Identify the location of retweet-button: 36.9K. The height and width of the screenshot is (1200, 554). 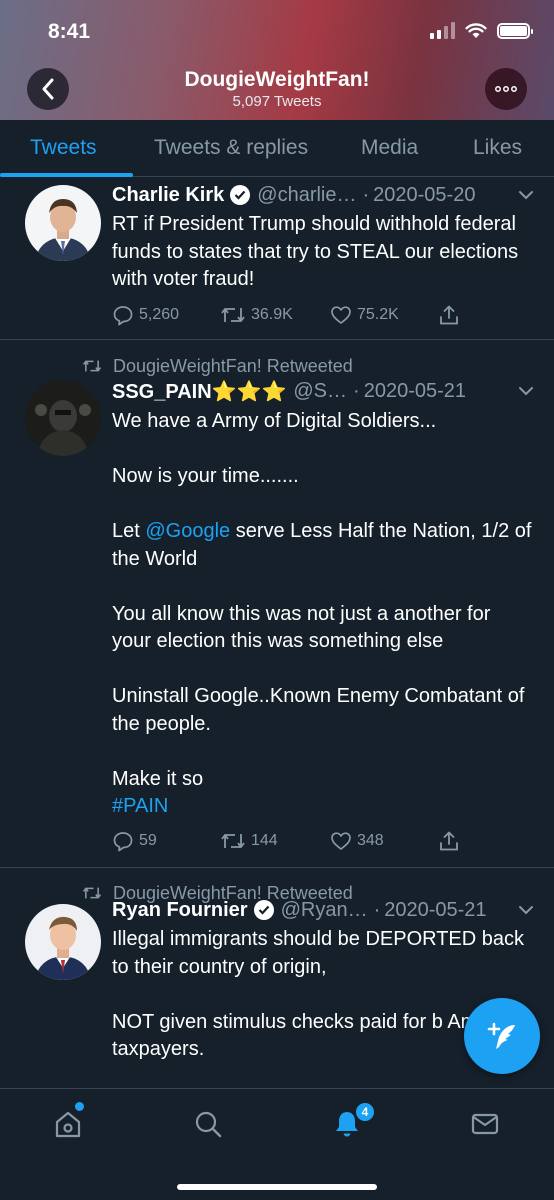
(275, 315).